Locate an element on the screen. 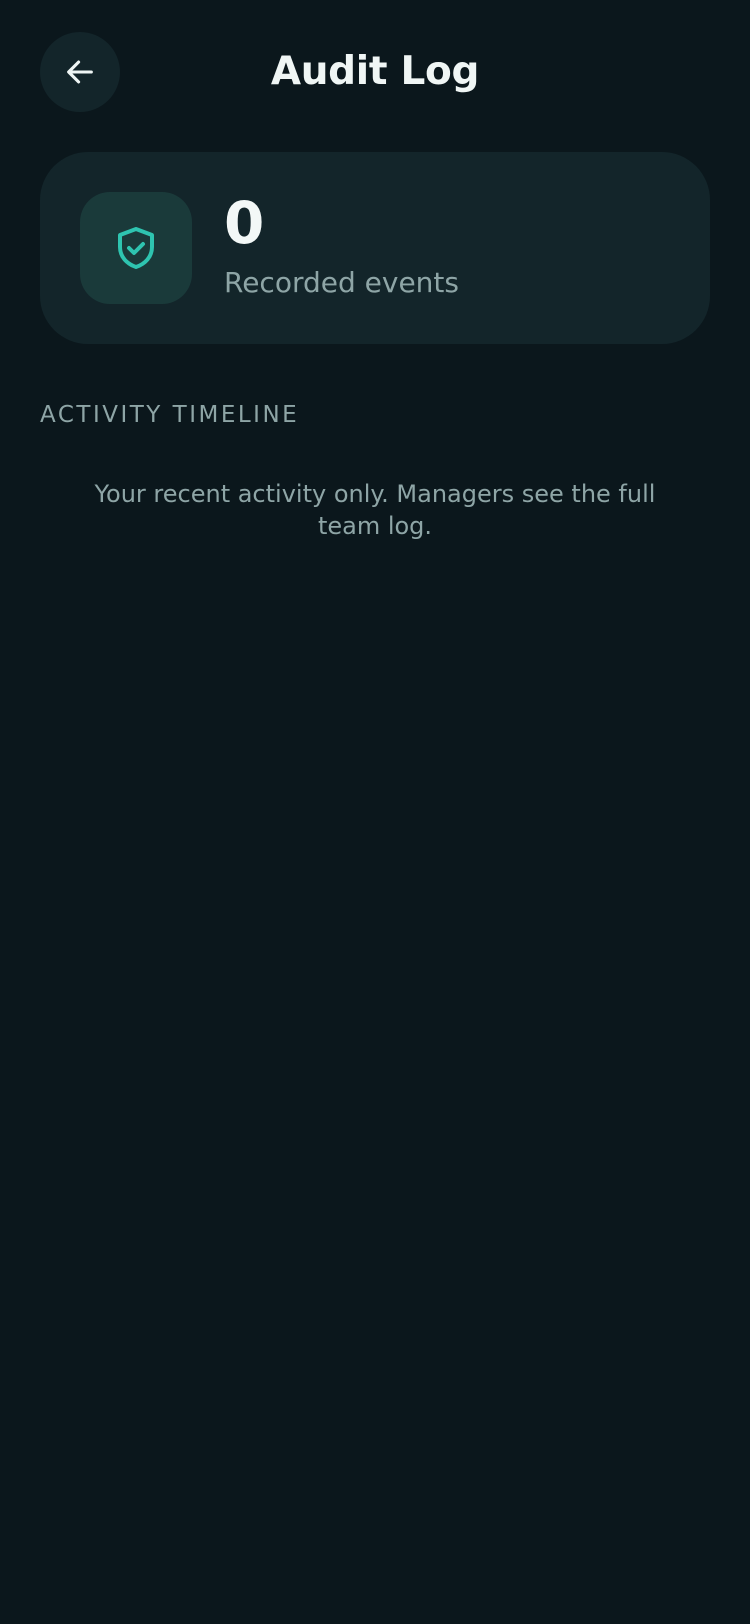 The width and height of the screenshot is (750, 1624). app-header: Audit Log is located at coordinates (375, 72).